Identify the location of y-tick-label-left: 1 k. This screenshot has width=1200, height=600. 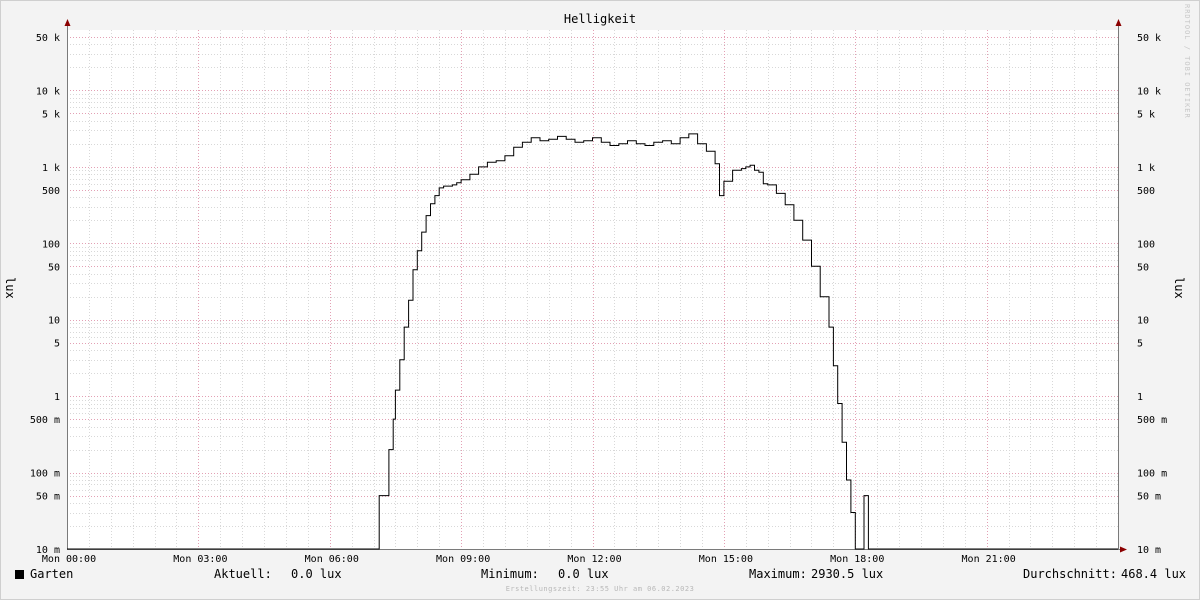
(51, 168).